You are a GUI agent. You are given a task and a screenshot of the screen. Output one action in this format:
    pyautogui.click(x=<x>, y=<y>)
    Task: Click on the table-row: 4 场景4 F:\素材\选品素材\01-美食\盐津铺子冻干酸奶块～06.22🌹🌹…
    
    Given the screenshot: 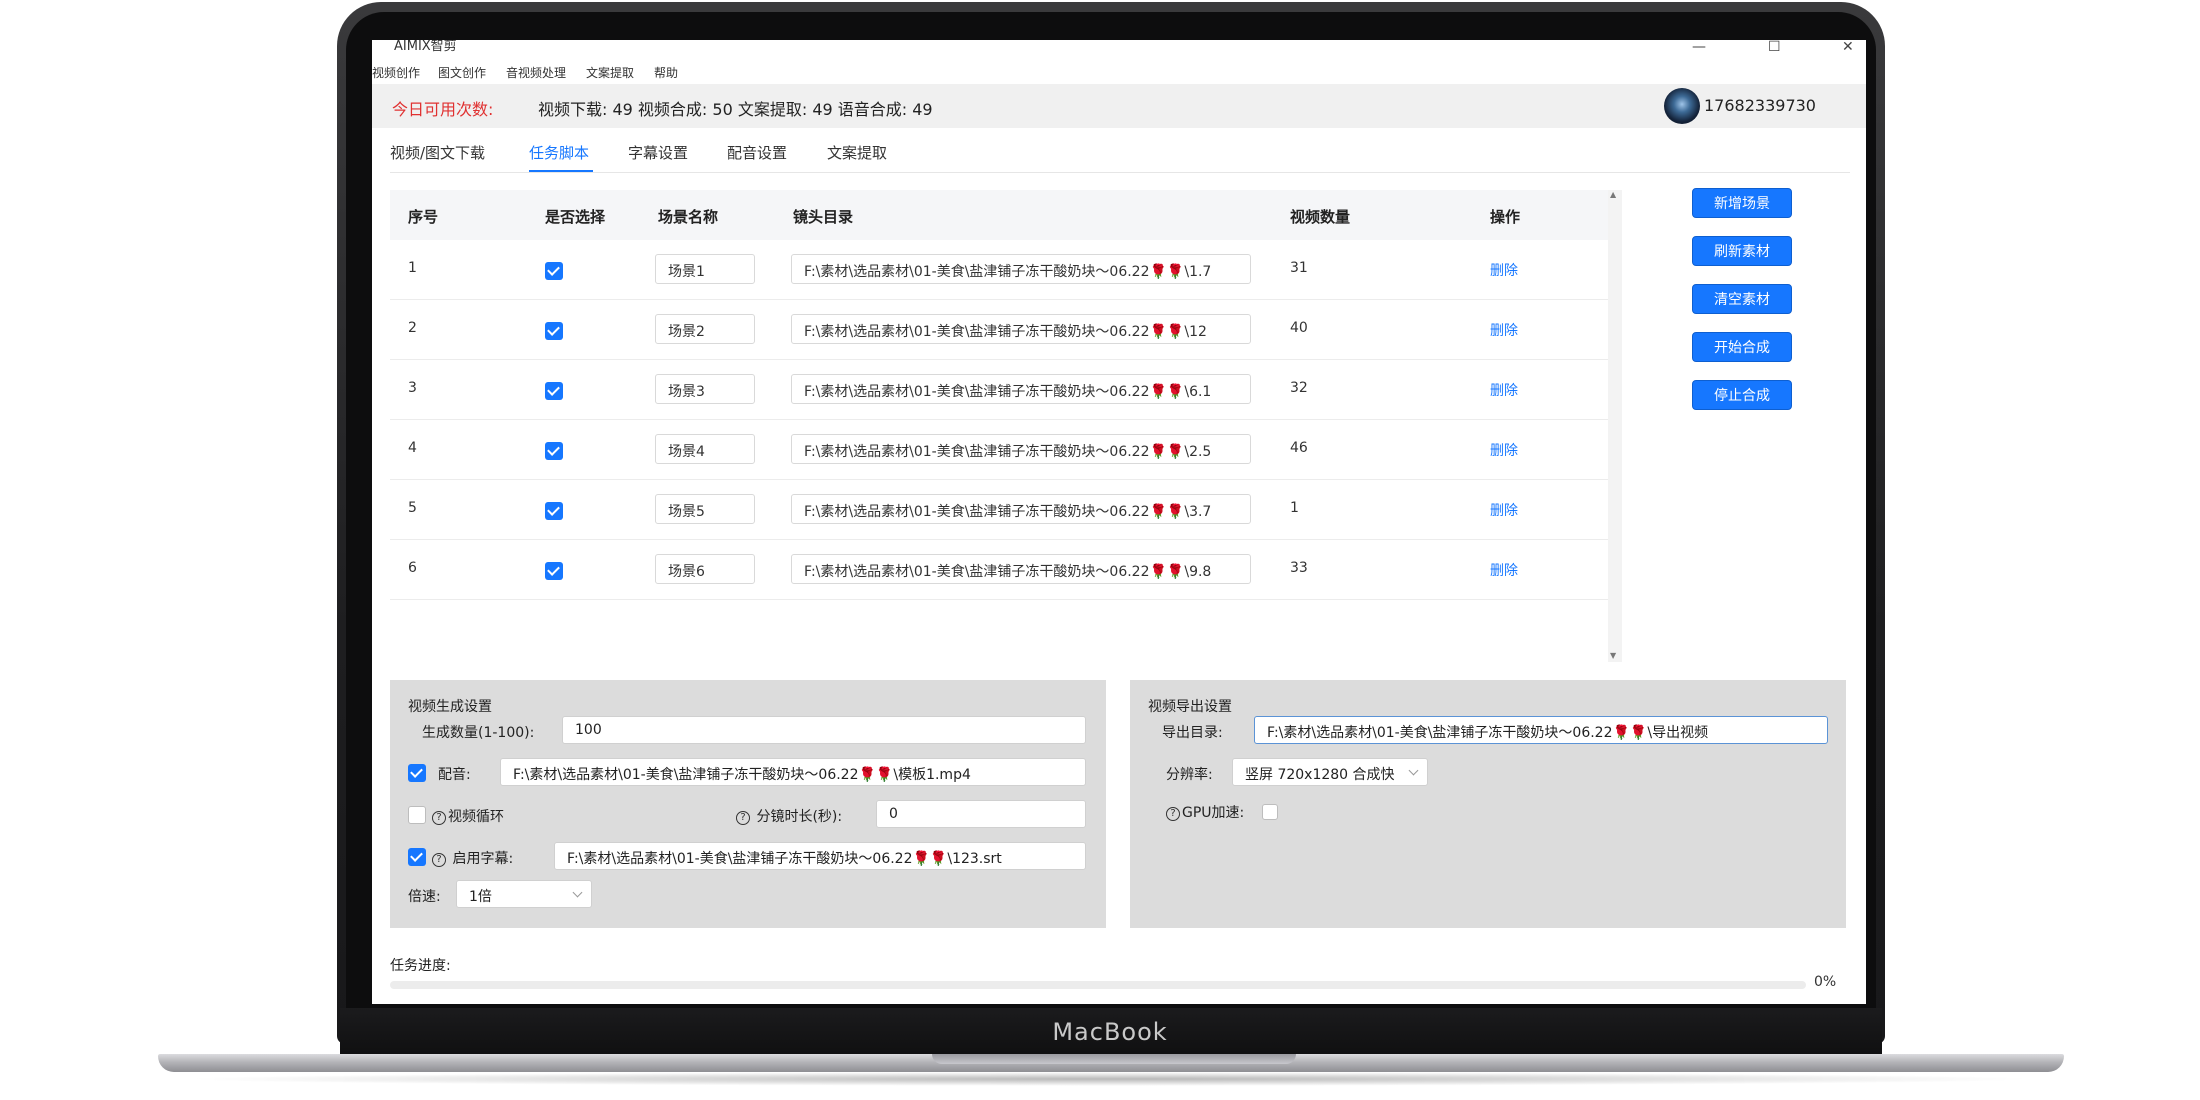 What is the action you would take?
    pyautogui.click(x=1006, y=450)
    